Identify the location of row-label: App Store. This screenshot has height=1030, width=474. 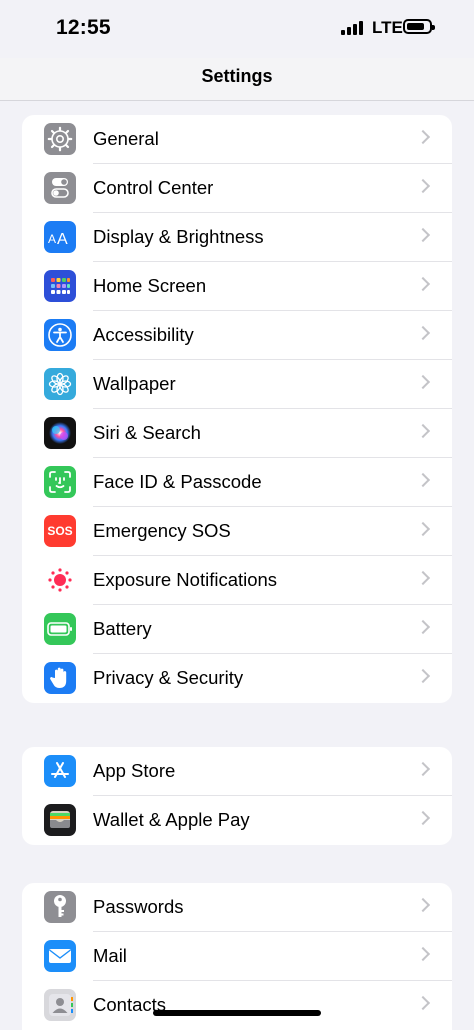
(134, 770).